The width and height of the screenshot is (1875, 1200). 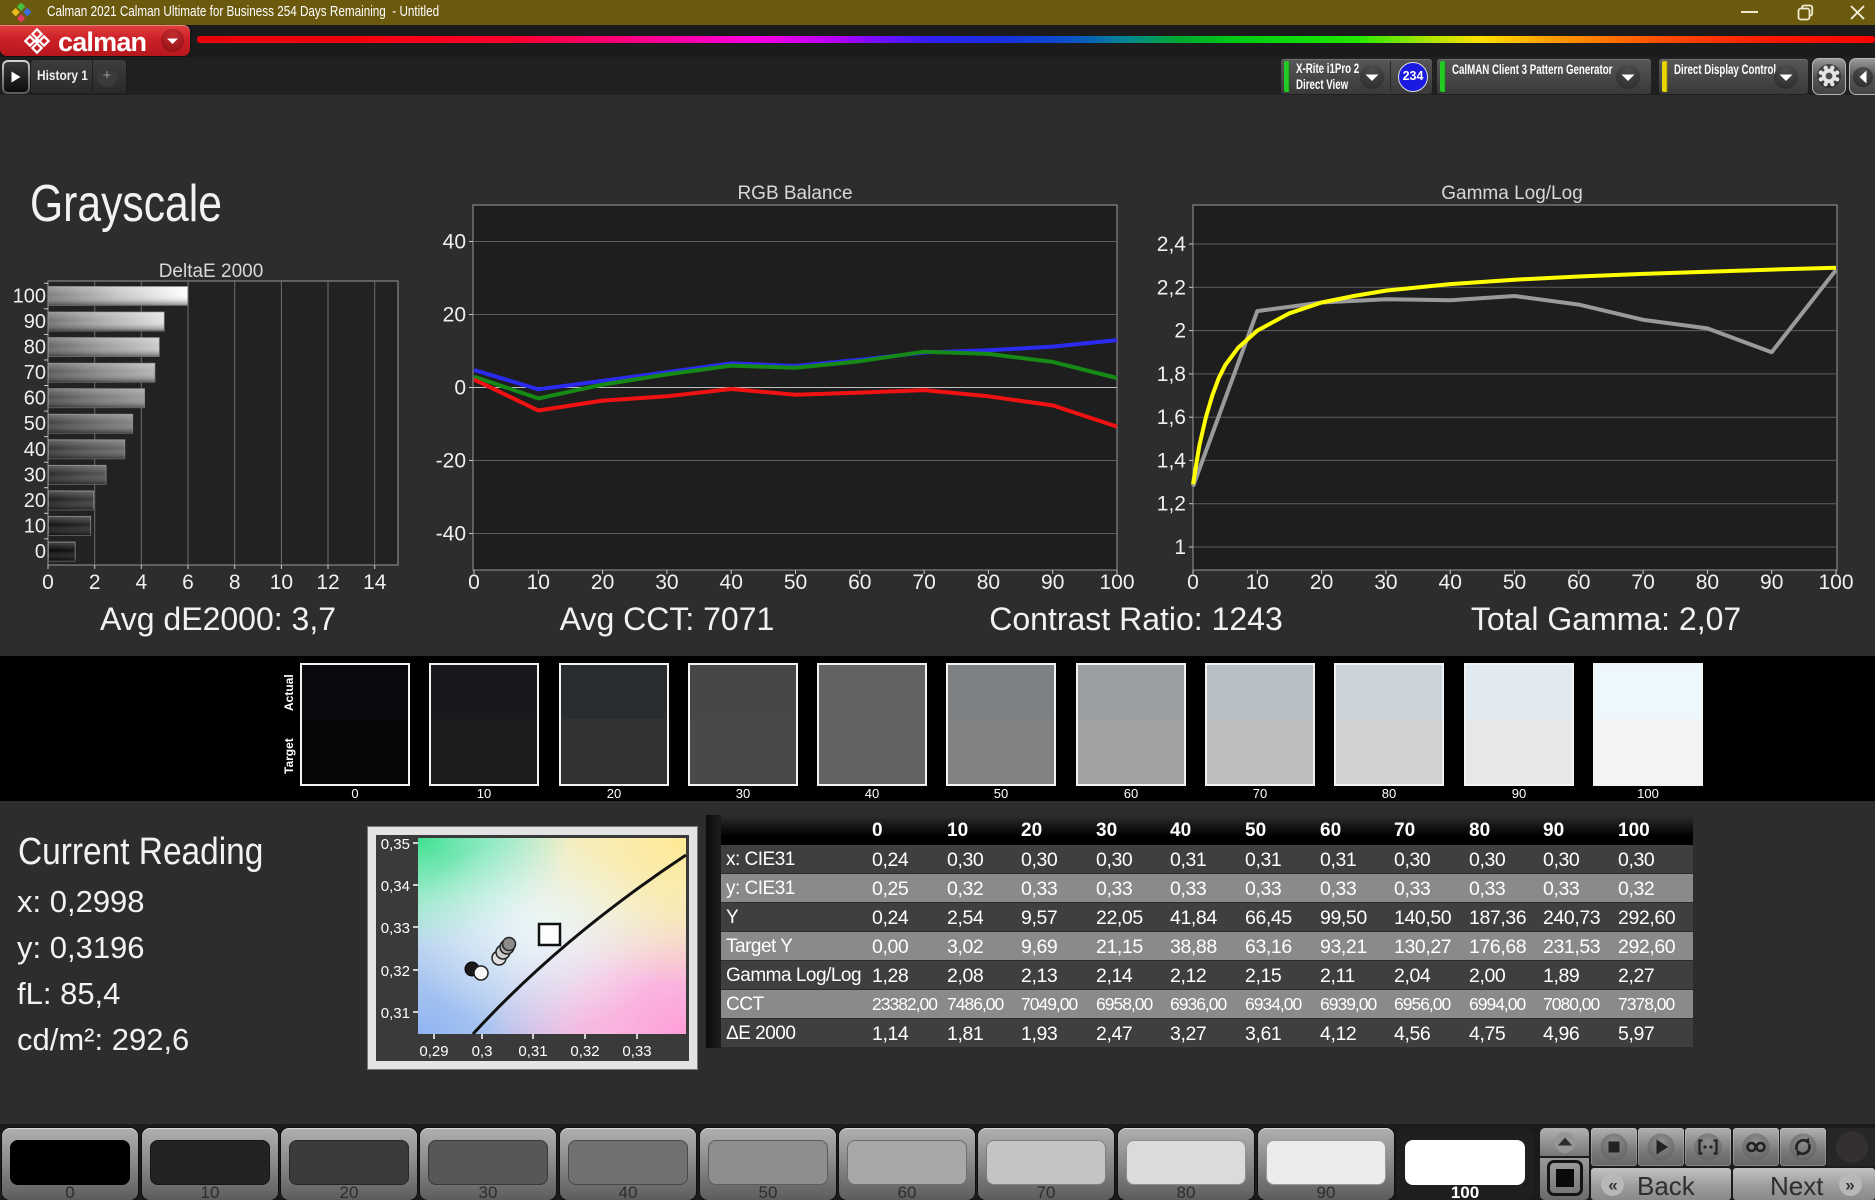 What do you see at coordinates (375, 582) in the screenshot?
I see `svg-text: 14` at bounding box center [375, 582].